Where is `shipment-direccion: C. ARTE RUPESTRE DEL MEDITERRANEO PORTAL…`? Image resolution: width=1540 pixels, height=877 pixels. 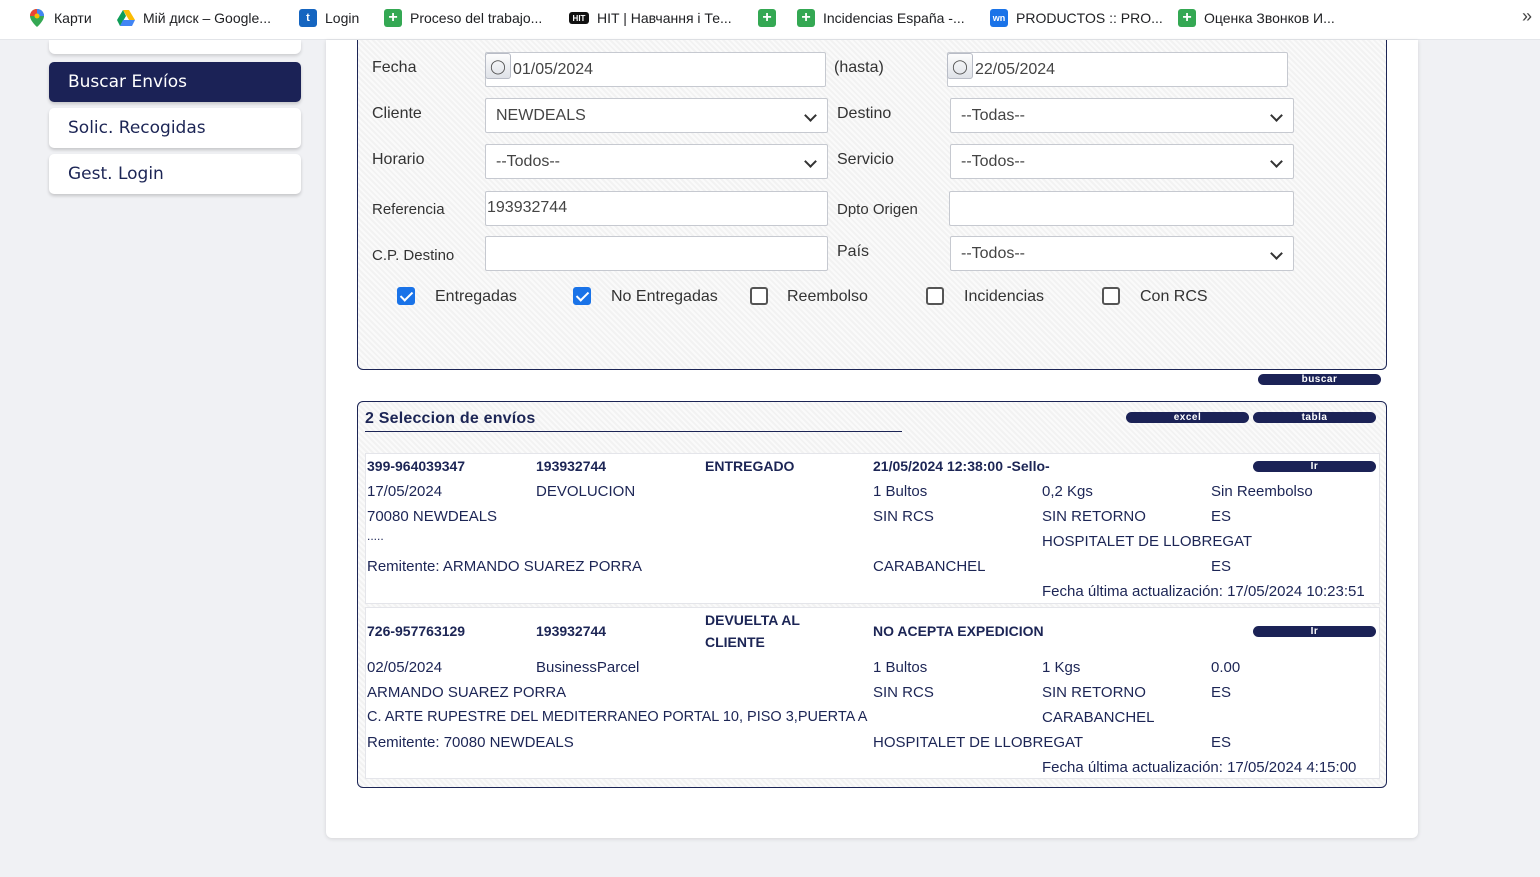
shipment-direccion: C. ARTE RUPESTRE DEL MEDITERRANEO PORTAL… is located at coordinates (617, 717).